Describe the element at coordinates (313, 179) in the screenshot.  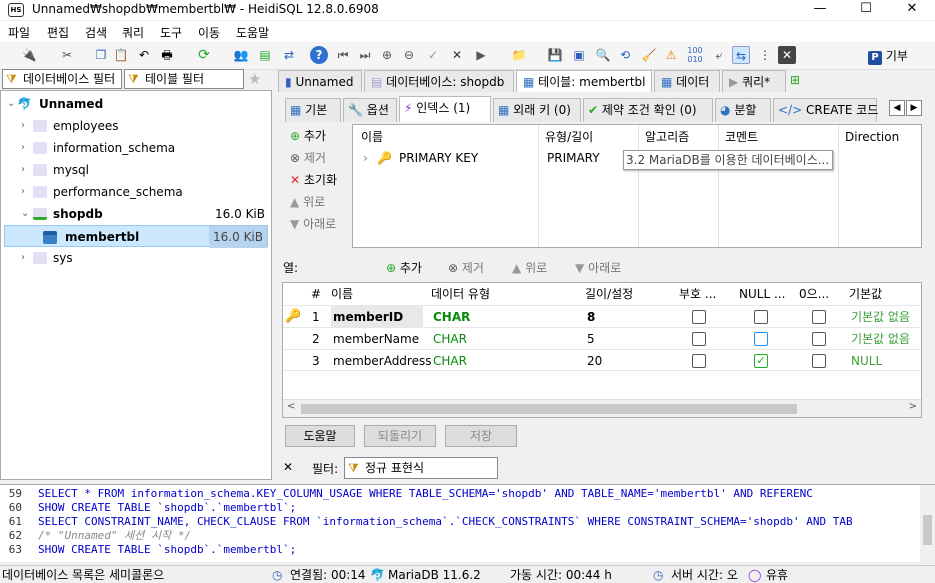
I see `index-clear-button: ✕ 초기화` at that location.